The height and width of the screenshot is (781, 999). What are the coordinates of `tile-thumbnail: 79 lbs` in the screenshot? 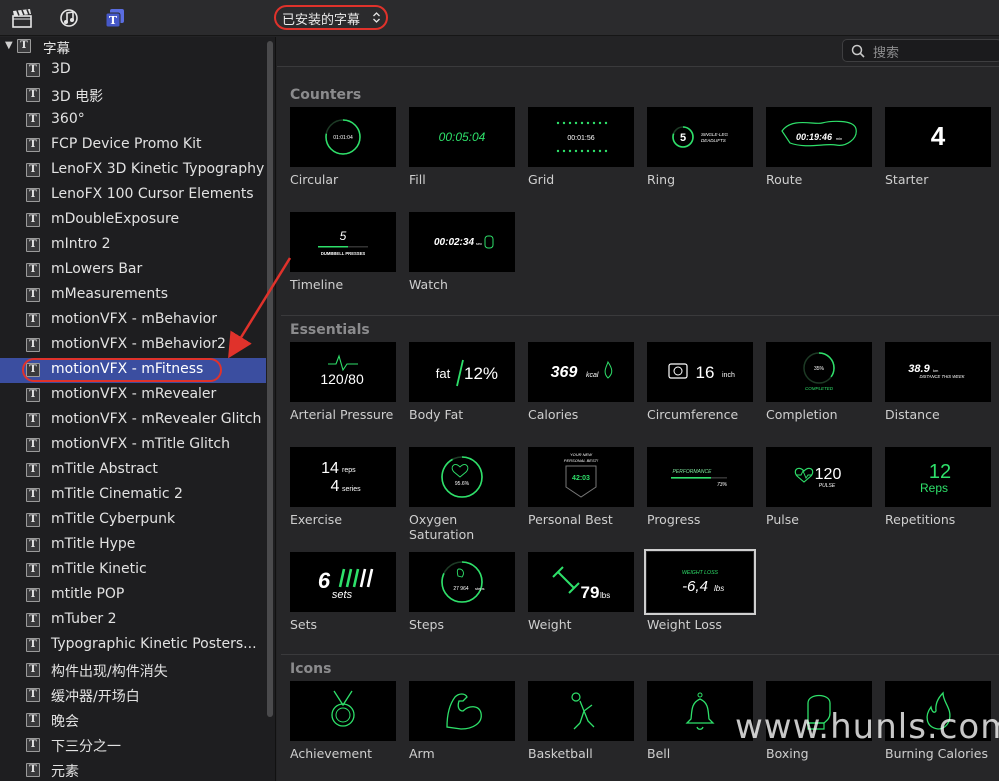 It's located at (581, 582).